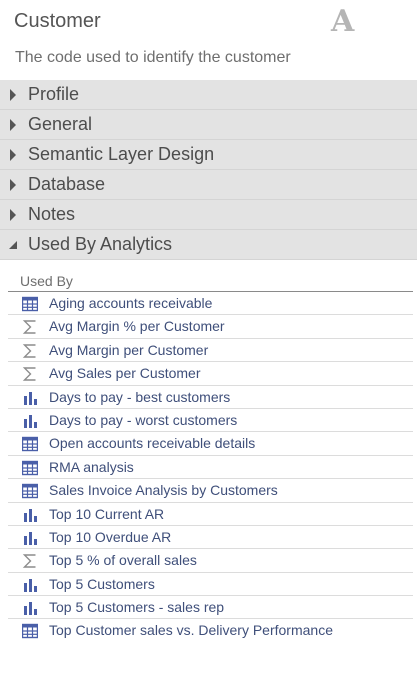 The height and width of the screenshot is (679, 417). I want to click on list-item: Top 5 Customers - sales rep, so click(210, 608).